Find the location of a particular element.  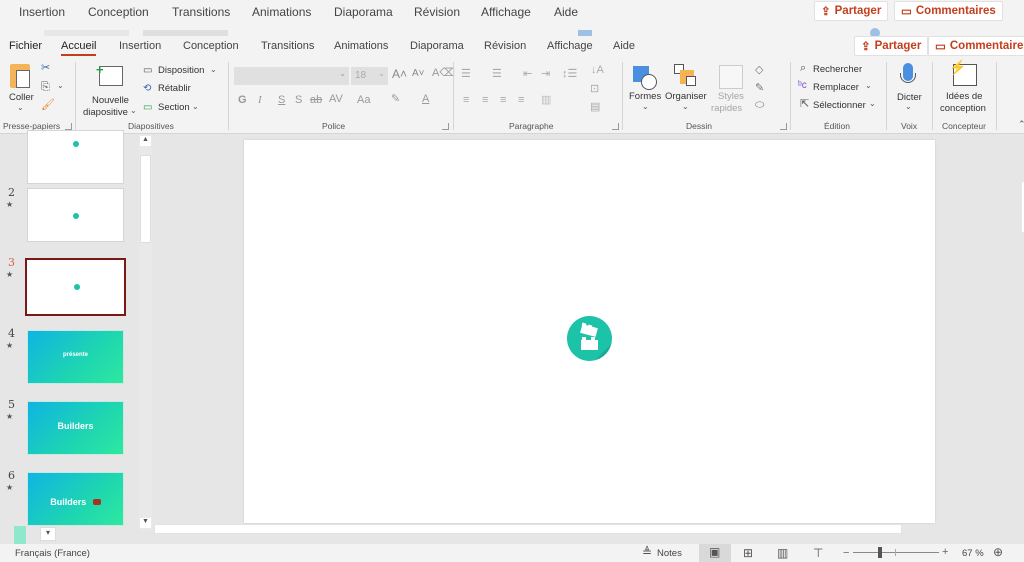

reset-button: Rétablir is located at coordinates (174, 88).